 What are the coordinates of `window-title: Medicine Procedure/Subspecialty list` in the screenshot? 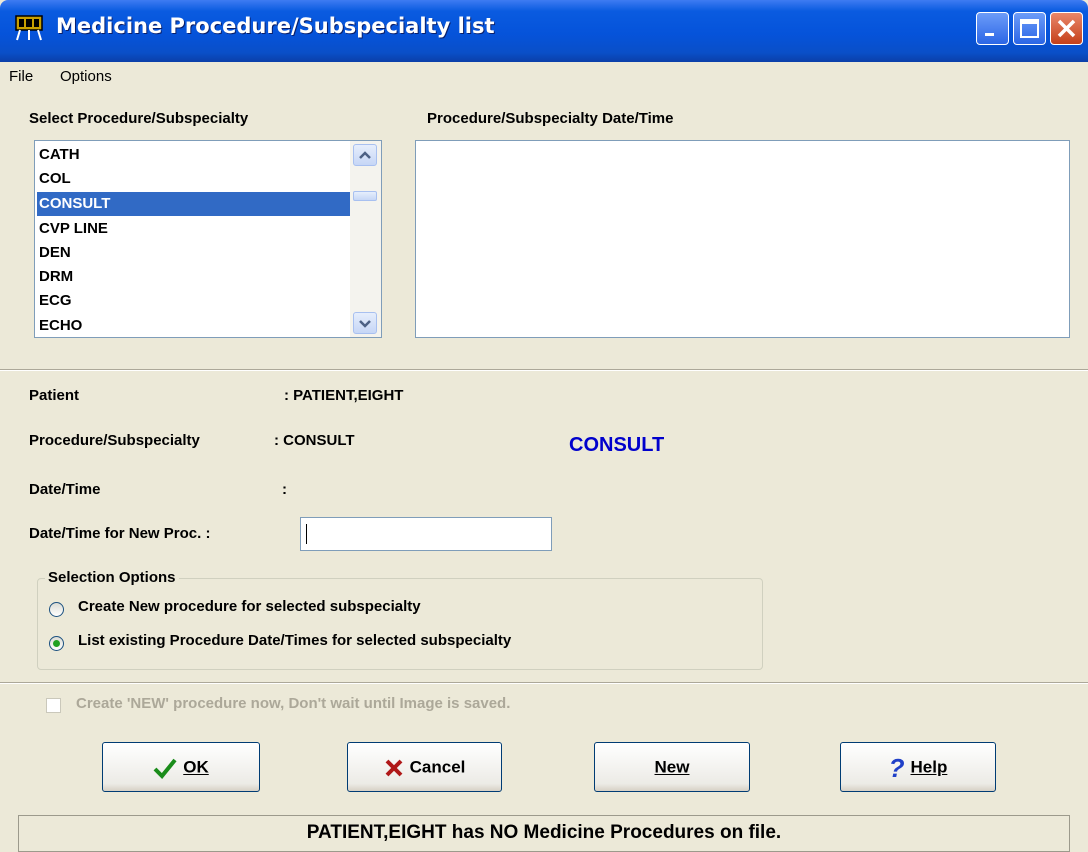 It's located at (275, 26).